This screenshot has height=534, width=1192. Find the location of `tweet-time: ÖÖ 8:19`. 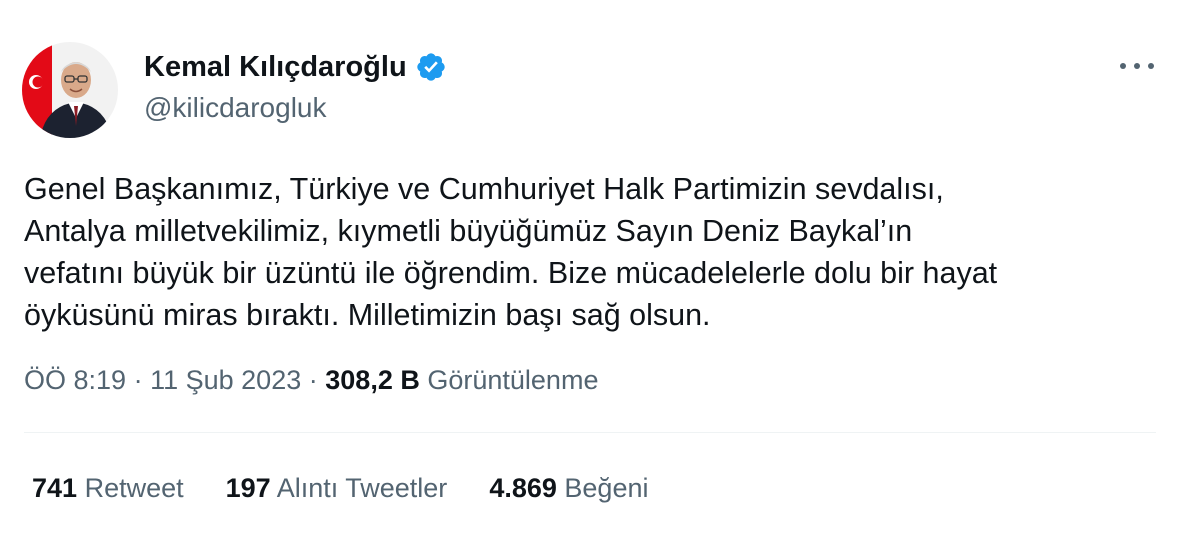

tweet-time: ÖÖ 8:19 is located at coordinates (75, 380).